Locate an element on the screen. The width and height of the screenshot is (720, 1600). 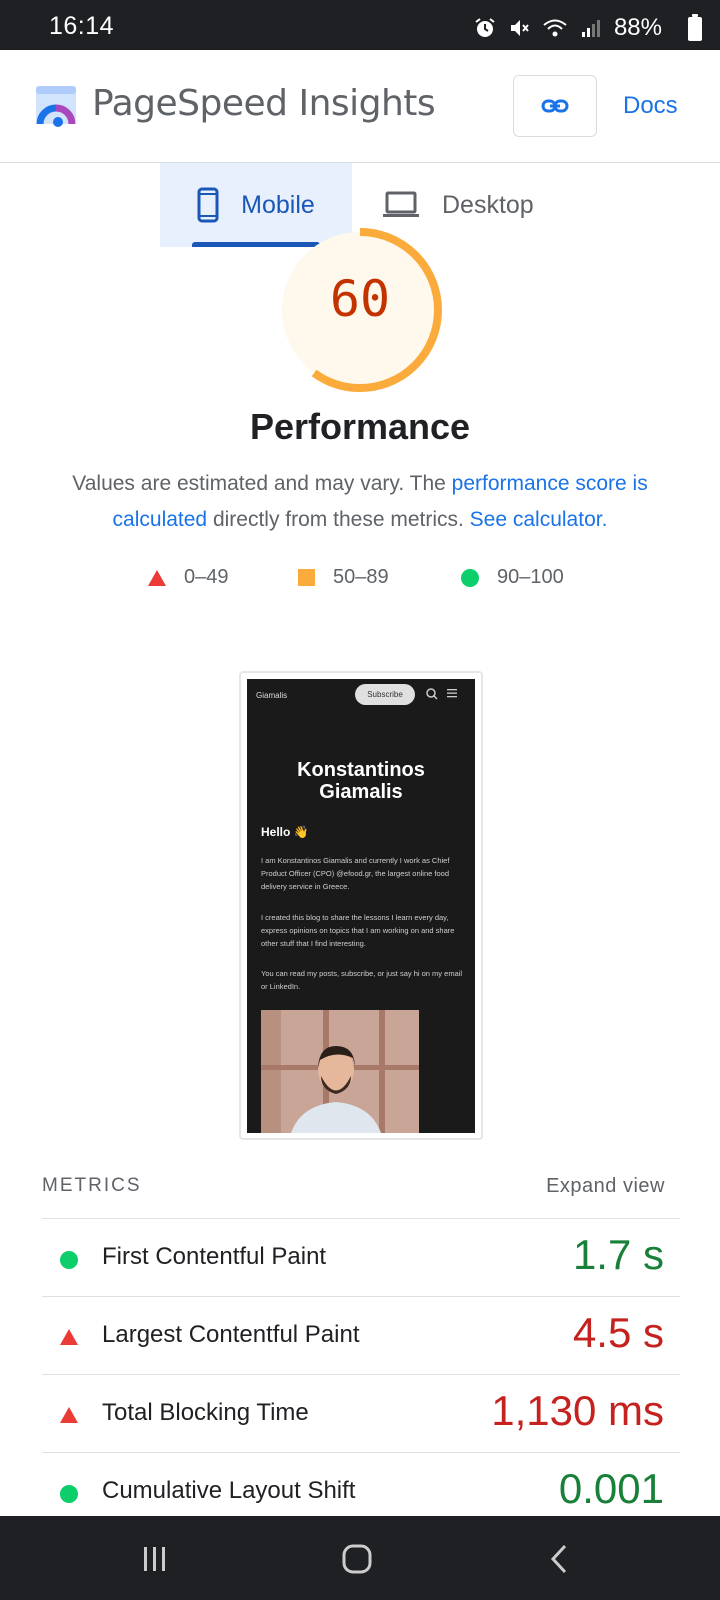
triangle-icon is located at coordinates (157, 577).